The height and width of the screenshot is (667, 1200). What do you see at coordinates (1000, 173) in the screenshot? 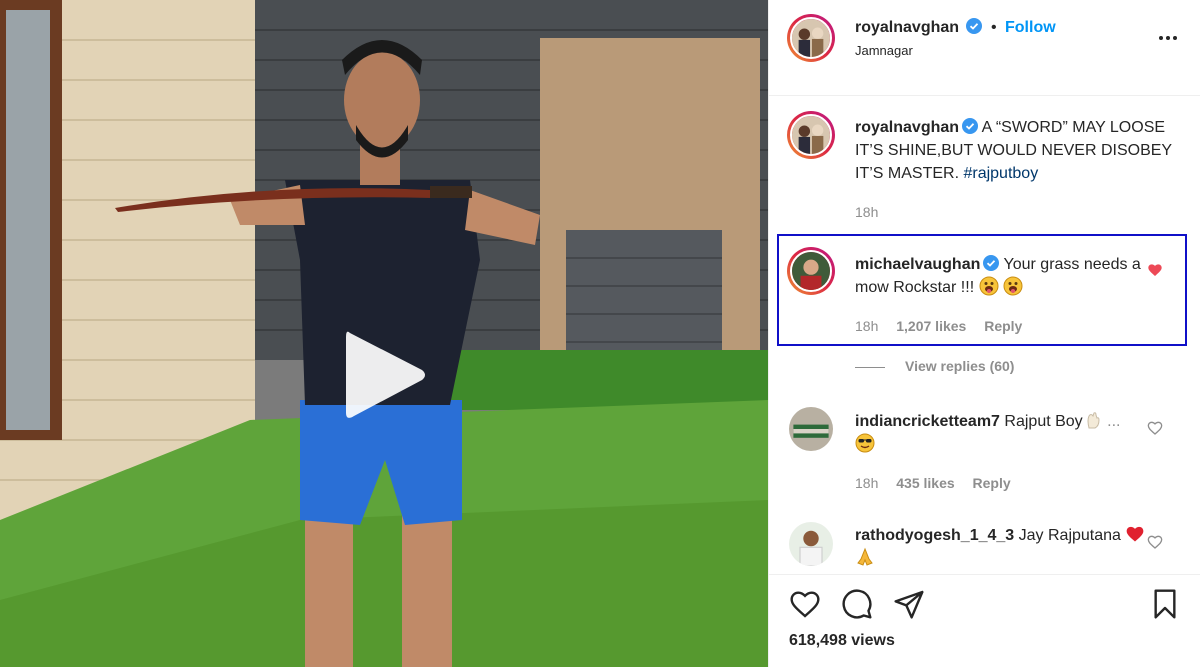
I see `hashtag-link: #rajputboy` at bounding box center [1000, 173].